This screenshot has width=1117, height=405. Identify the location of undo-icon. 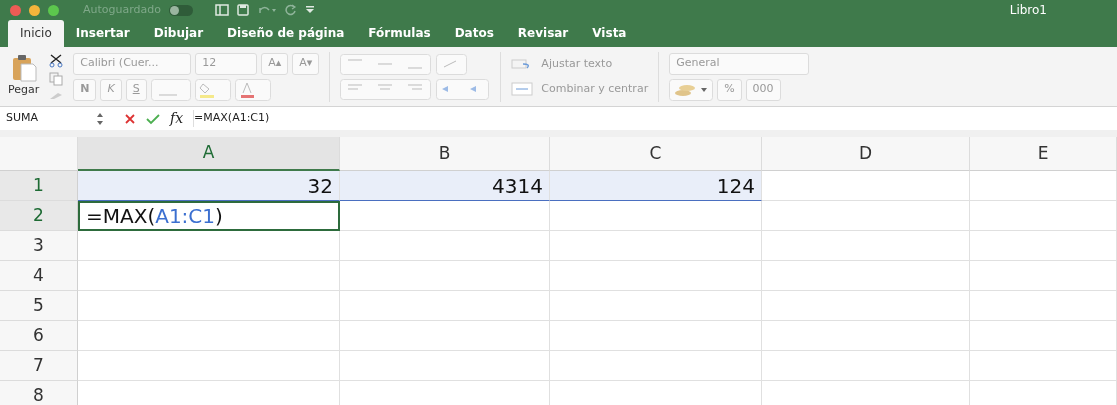
(267, 10).